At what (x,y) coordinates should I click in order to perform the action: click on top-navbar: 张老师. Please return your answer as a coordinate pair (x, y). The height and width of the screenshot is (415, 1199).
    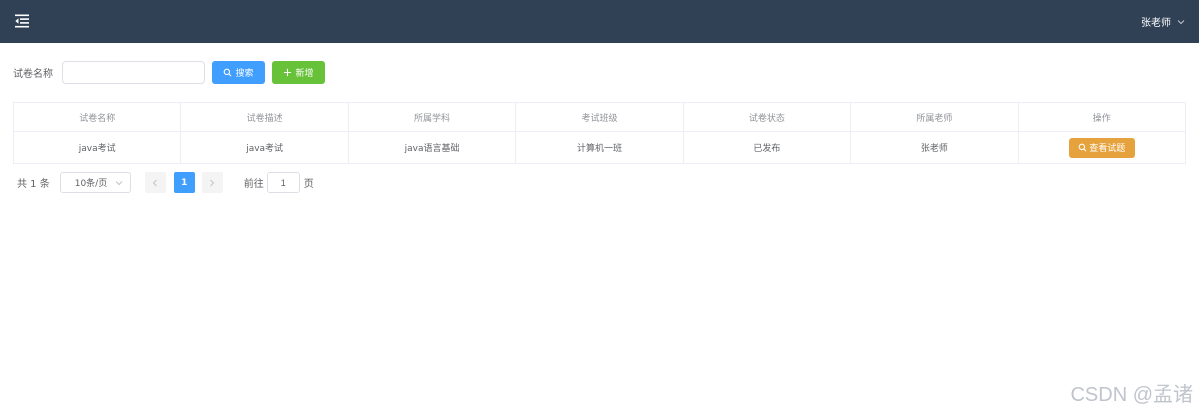
    Looking at the image, I should click on (599, 21).